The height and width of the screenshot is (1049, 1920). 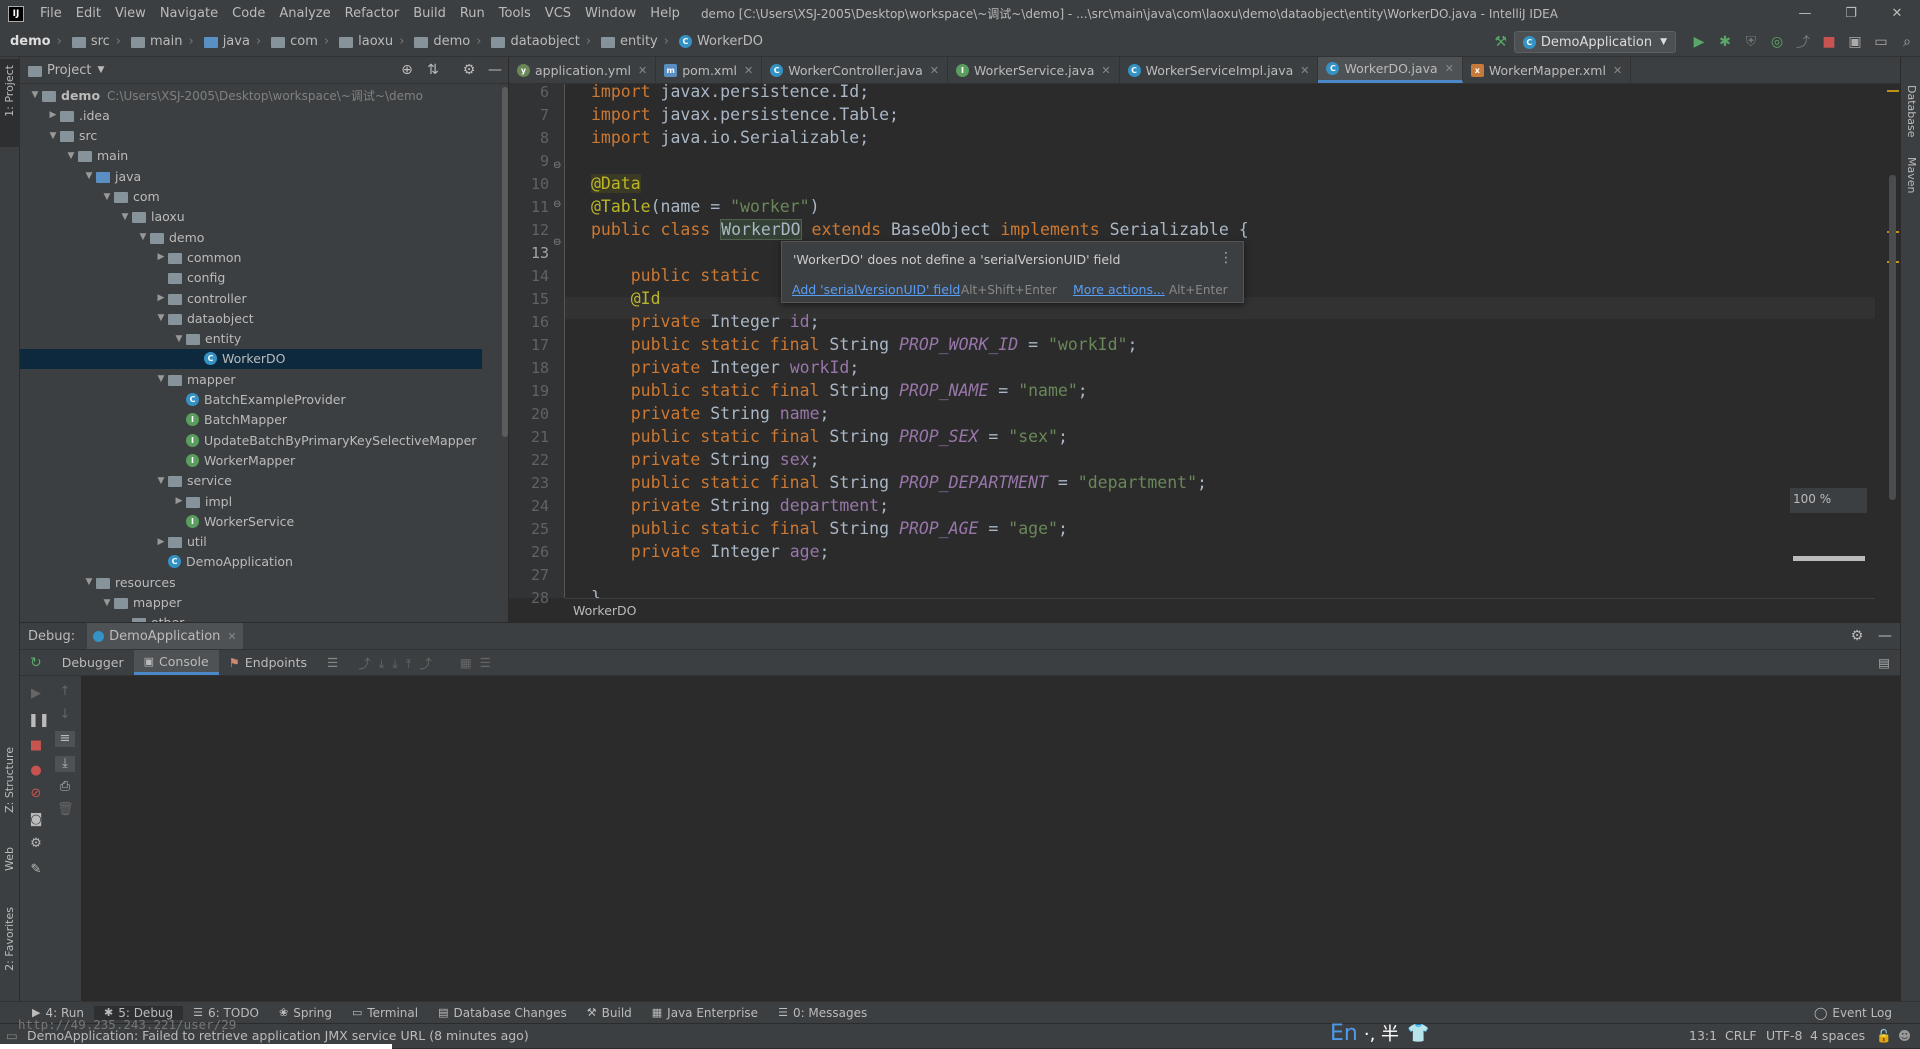 I want to click on build-hammer-icon: ⚒, so click(x=1501, y=42).